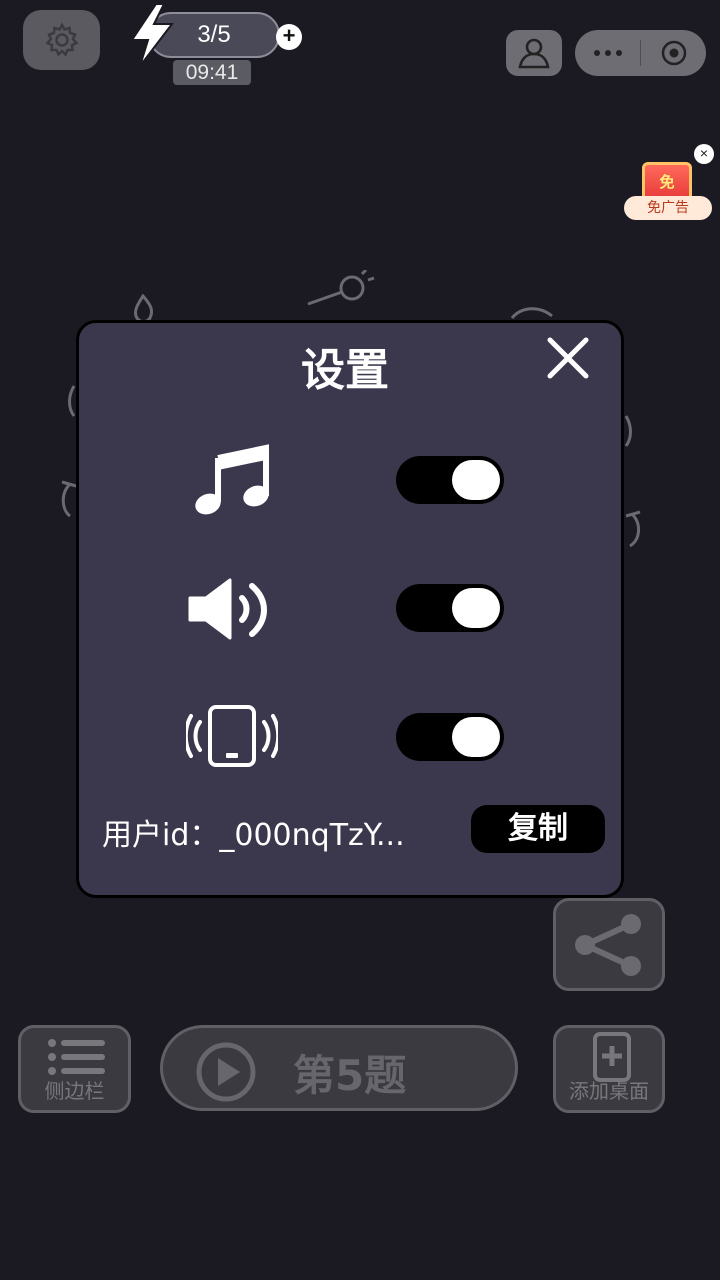 The image size is (720, 1280). I want to click on remove-ads-button: 免 免广告 ×, so click(668, 186).